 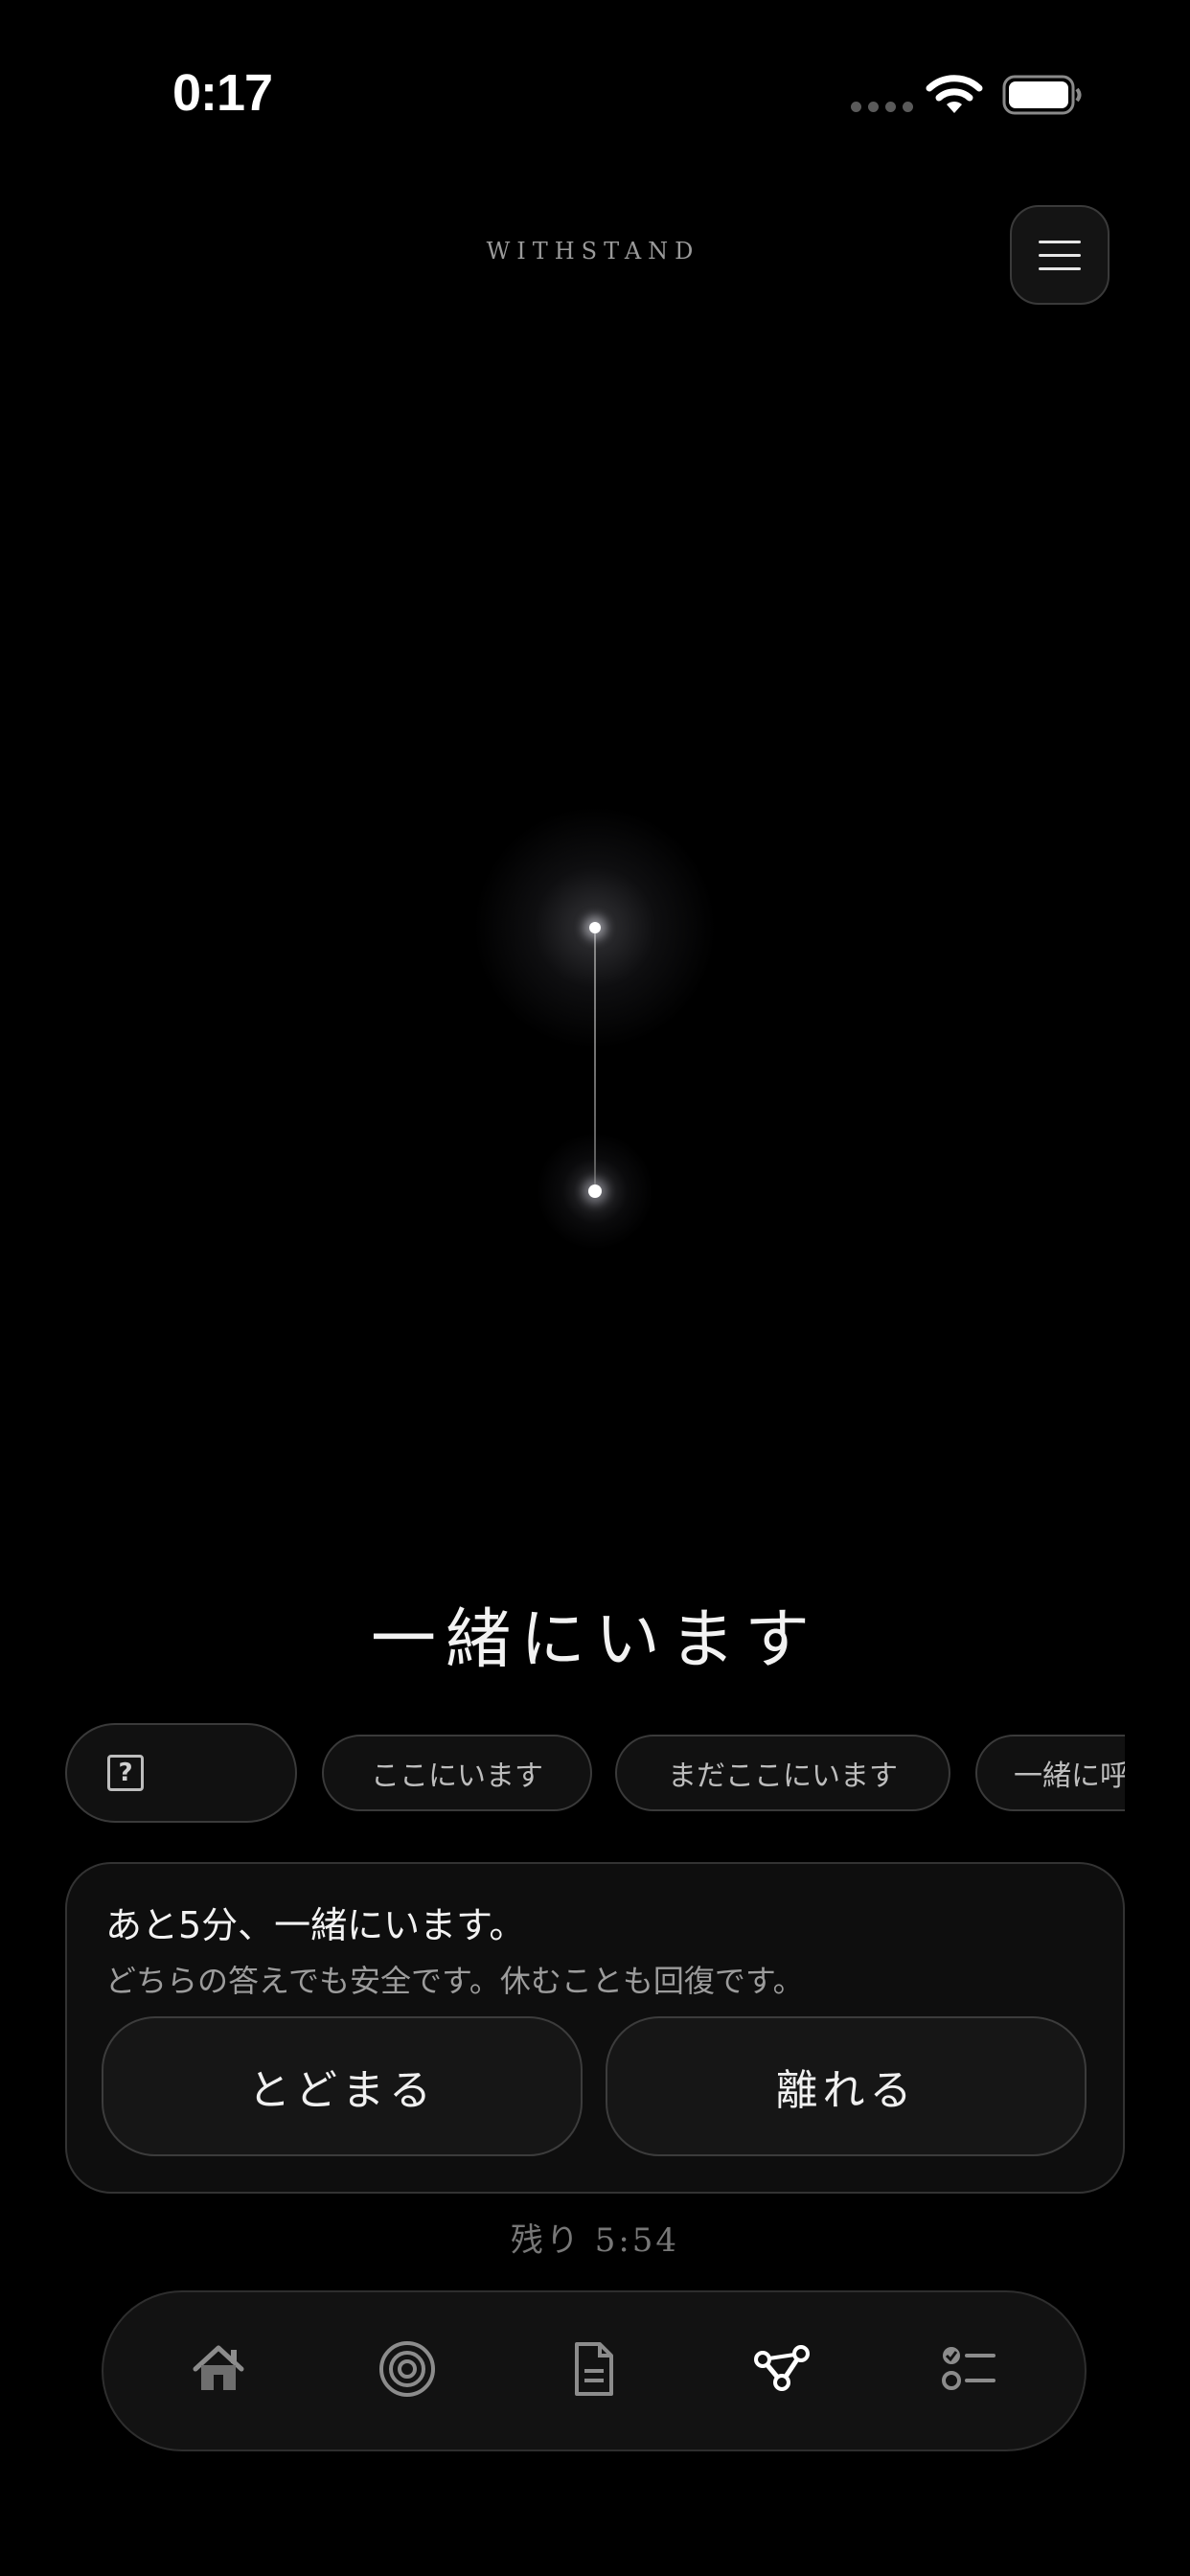 I want to click on quick-reply-chips: ? ここにいます まだここにいます 一緒に呼, so click(x=595, y=1773).